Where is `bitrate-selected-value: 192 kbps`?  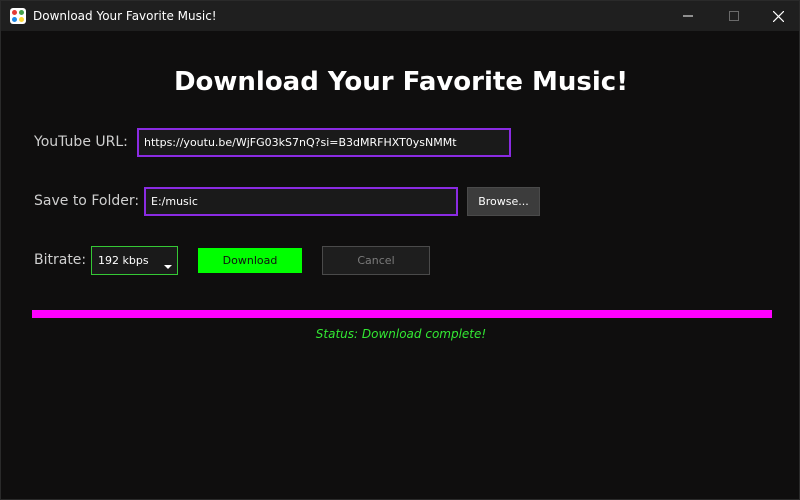 bitrate-selected-value: 192 kbps is located at coordinates (123, 260).